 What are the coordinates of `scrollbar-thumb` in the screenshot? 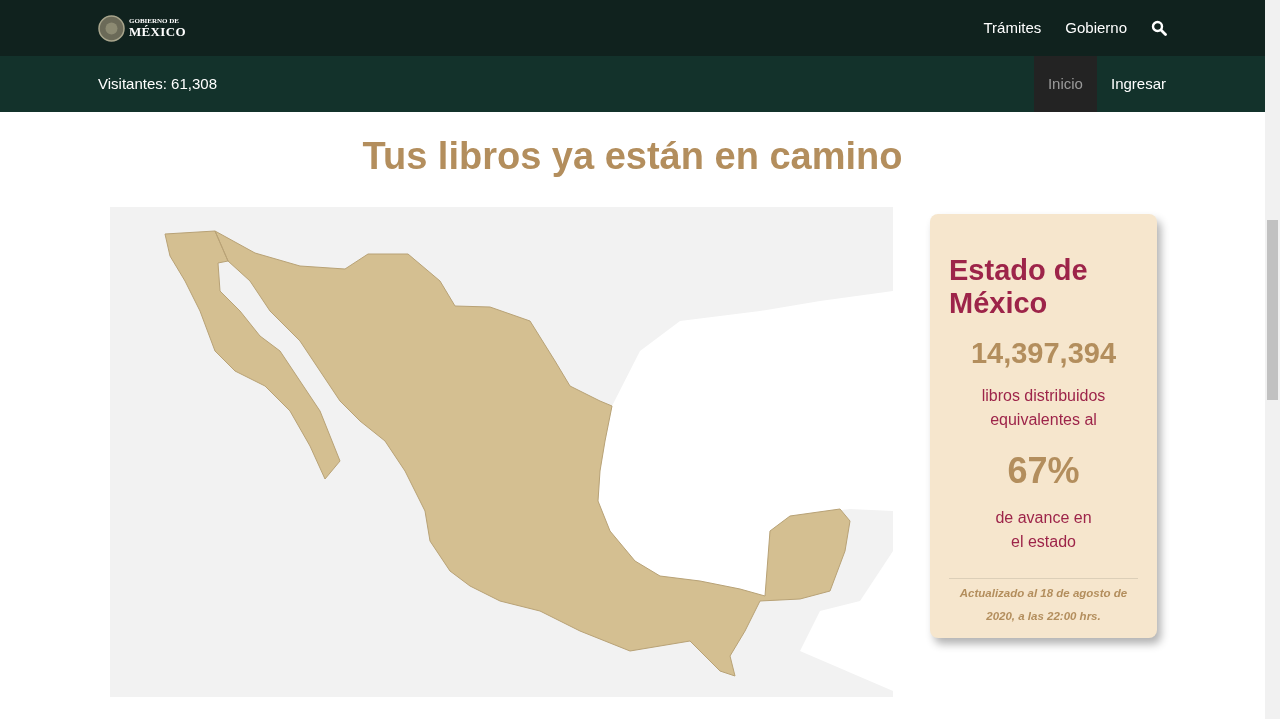 It's located at (1272, 310).